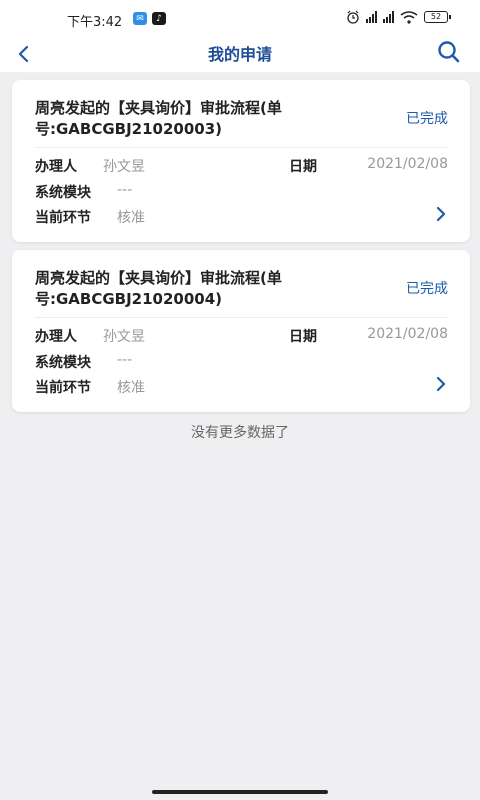 The image size is (480, 800). What do you see at coordinates (240, 433) in the screenshot?
I see `no-more-data-text: 没有更多数据了` at bounding box center [240, 433].